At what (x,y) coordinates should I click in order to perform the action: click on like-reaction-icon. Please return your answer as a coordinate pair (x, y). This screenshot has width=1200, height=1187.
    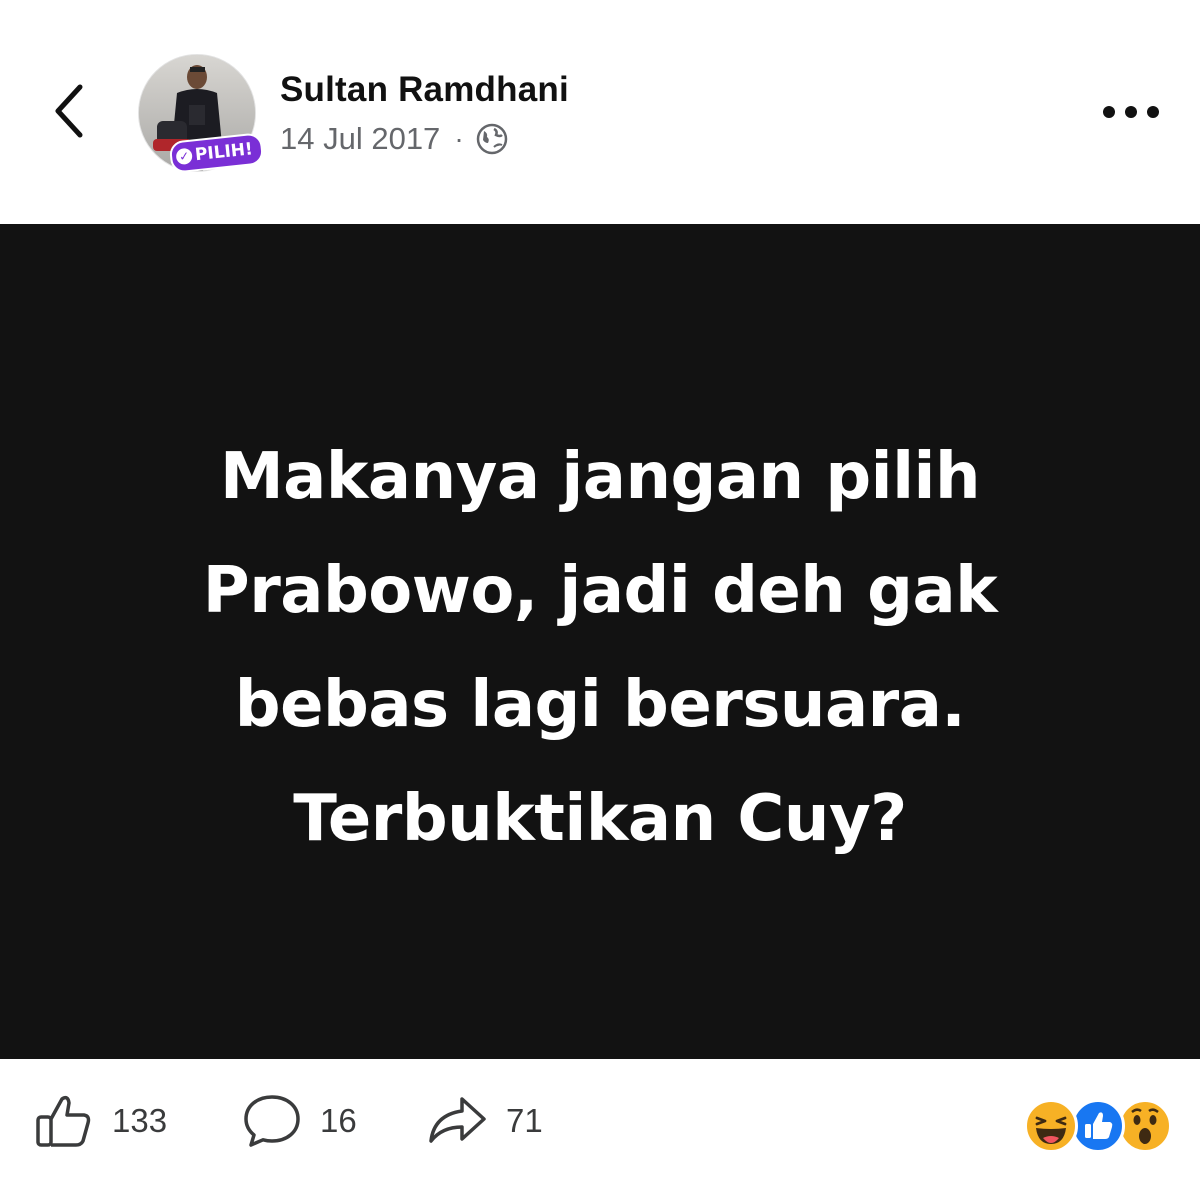
    Looking at the image, I should click on (1098, 1126).